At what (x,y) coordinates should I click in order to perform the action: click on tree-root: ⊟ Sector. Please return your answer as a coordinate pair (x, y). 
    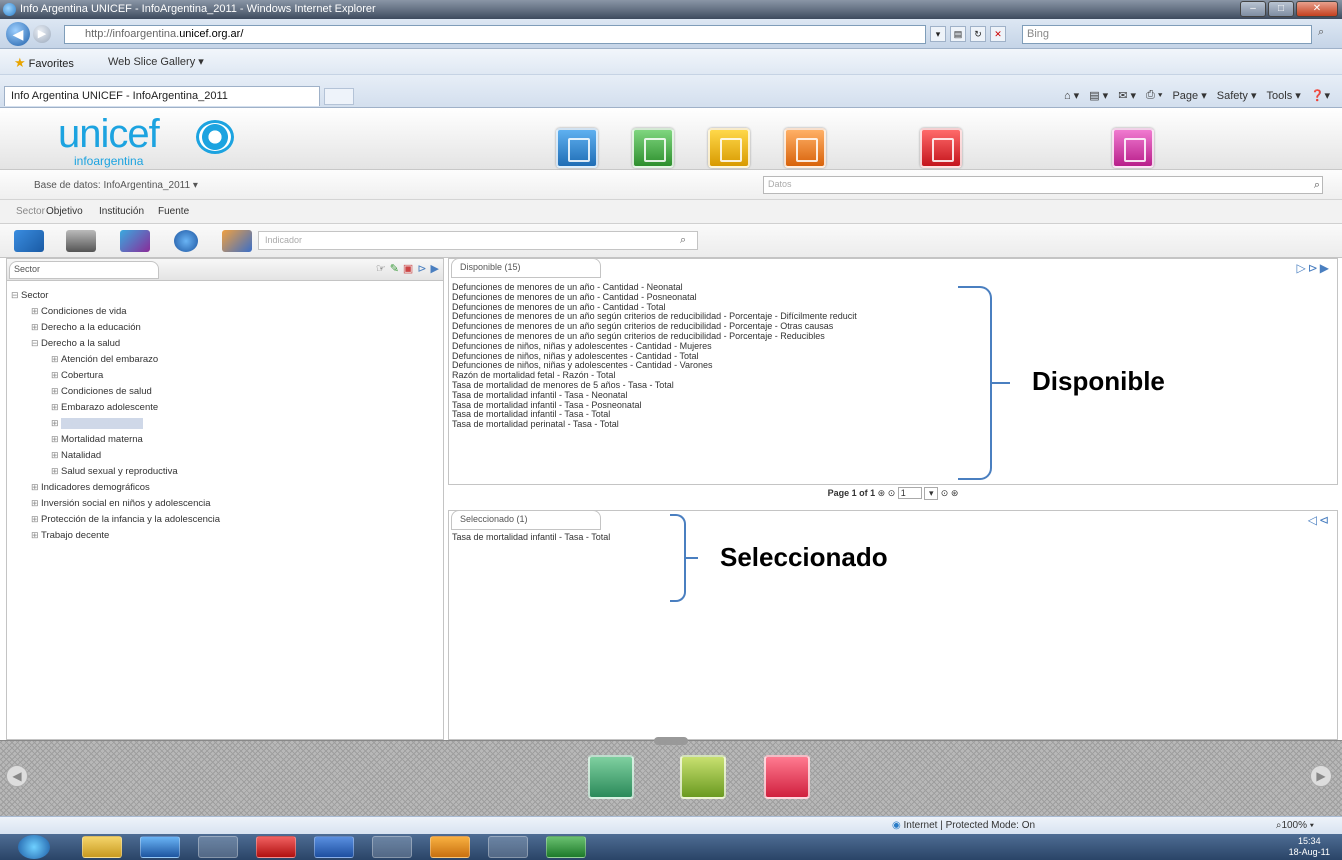
    Looking at the image, I should click on (227, 295).